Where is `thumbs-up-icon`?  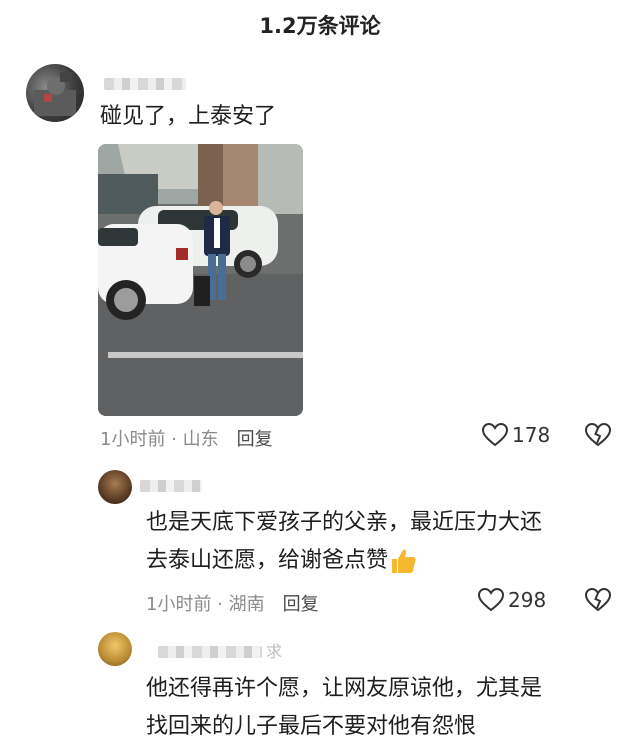
thumbs-up-icon is located at coordinates (404, 561).